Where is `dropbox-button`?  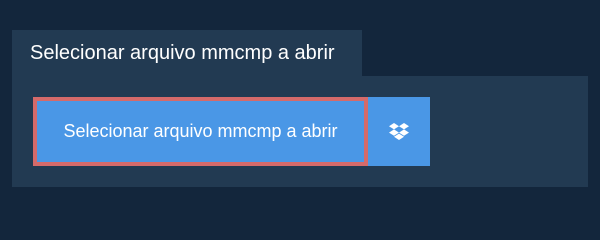 dropbox-button is located at coordinates (399, 131).